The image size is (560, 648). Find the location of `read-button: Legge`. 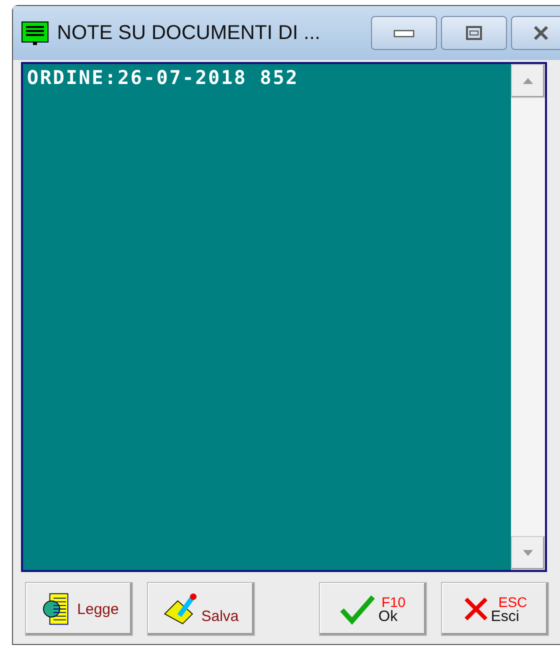

read-button: Legge is located at coordinates (79, 609).